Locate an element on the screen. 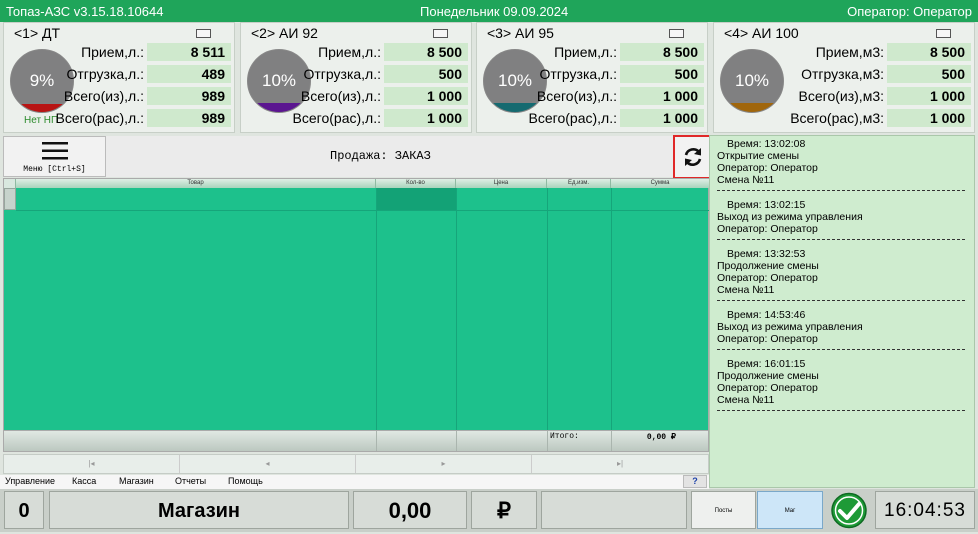 Image resolution: width=978 pixels, height=534 pixels. counter-row: Отгрузка,л.: 500 is located at coordinates (623, 74).